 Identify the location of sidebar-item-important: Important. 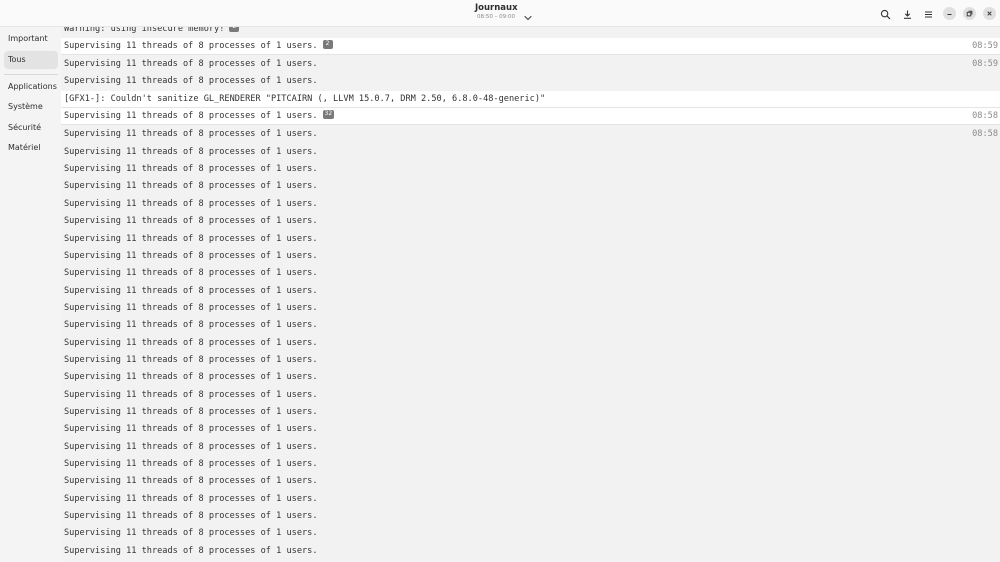
(31, 39).